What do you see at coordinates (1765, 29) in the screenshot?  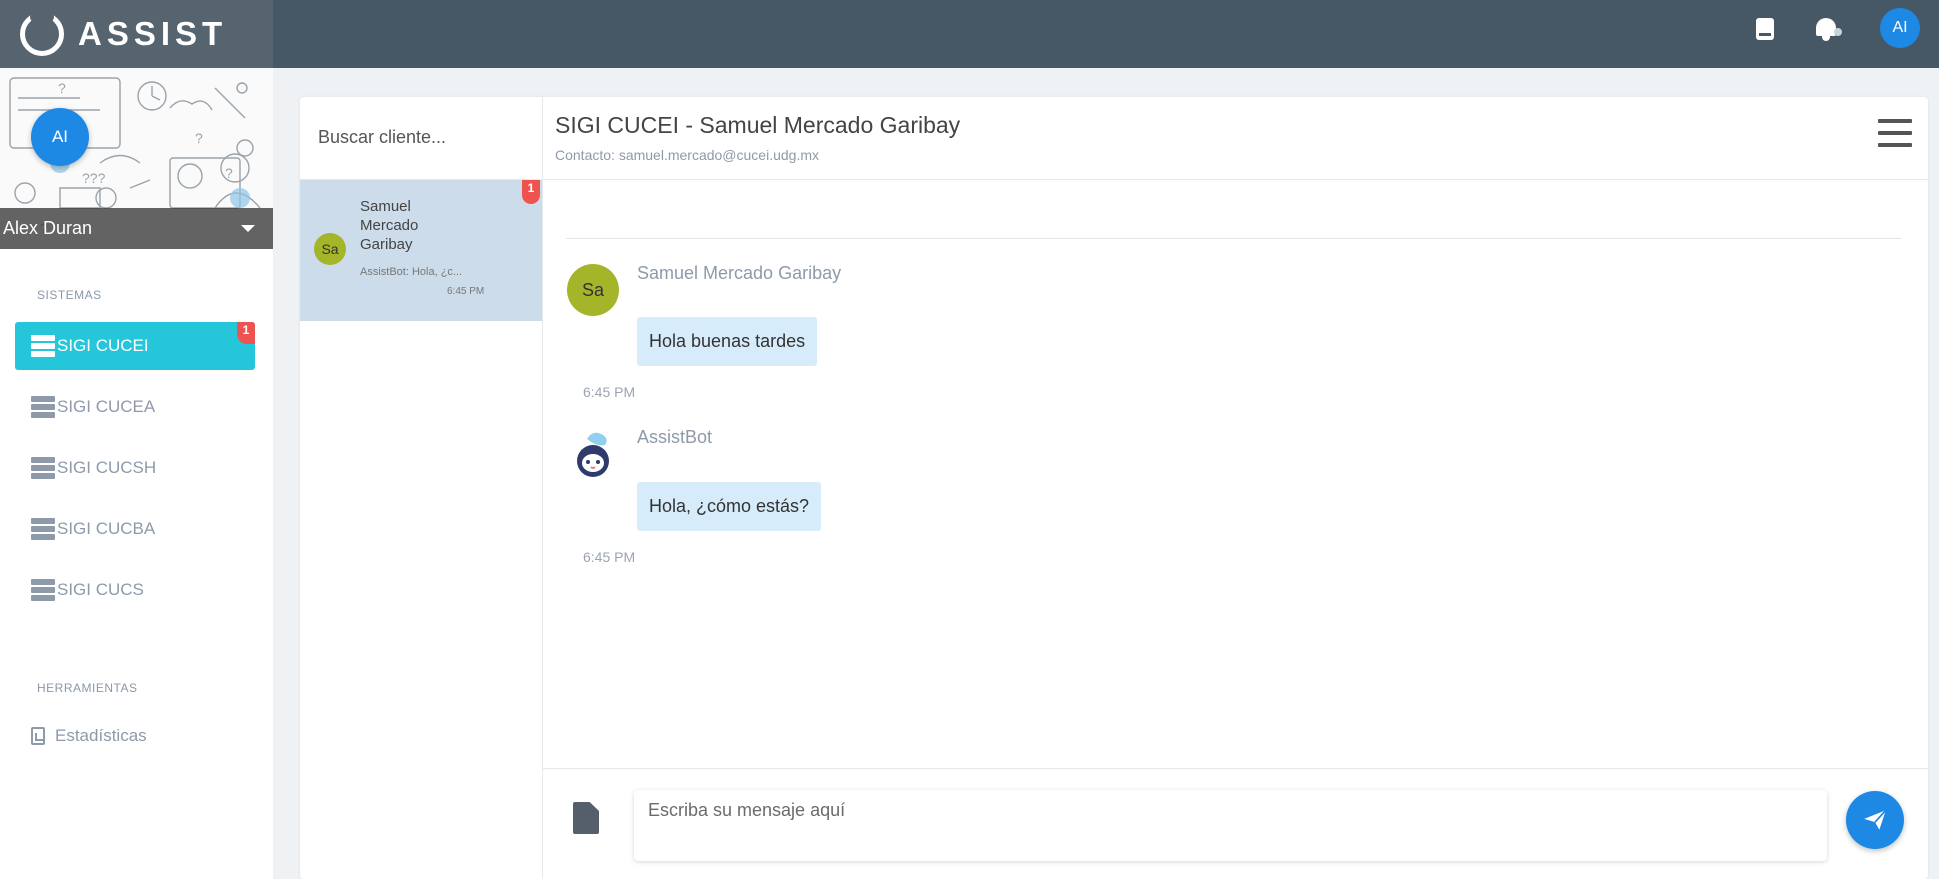 I see `book-icon` at bounding box center [1765, 29].